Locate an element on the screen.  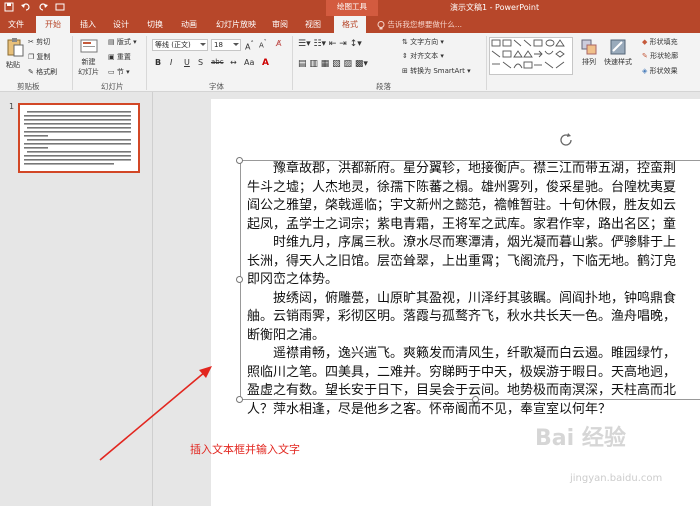
watermark-url: jingyan.baidu.com is located at coordinates (616, 478).